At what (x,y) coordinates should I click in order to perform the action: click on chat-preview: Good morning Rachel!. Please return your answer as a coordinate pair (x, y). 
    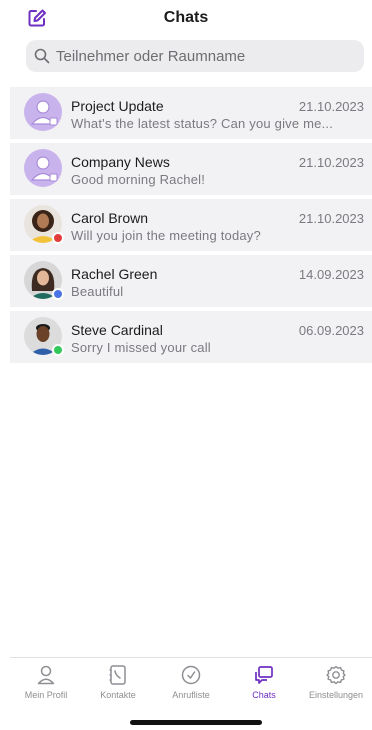
    Looking at the image, I should click on (138, 179).